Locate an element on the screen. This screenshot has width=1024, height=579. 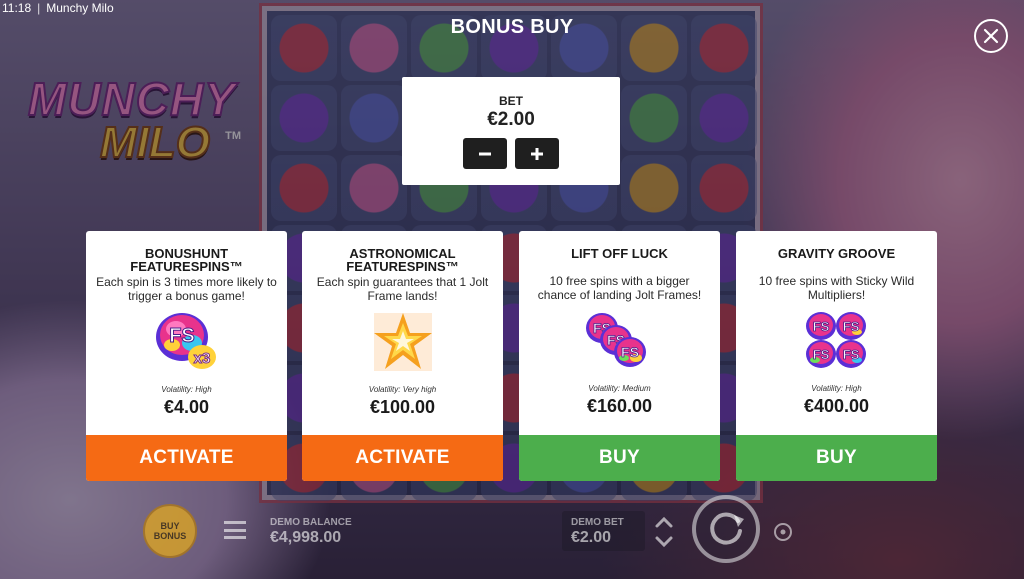
card-volatility: Volatility: Very high is located at coordinates (402, 389).